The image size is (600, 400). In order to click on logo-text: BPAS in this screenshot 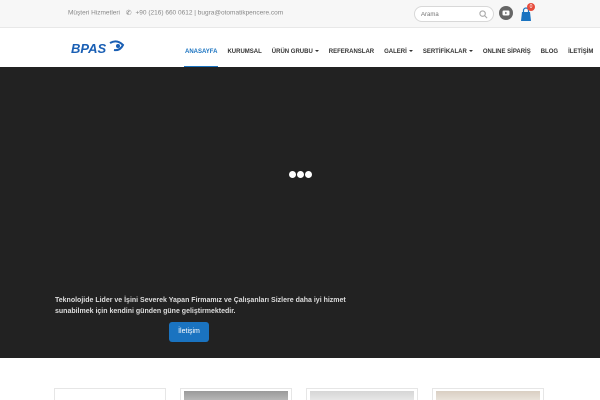, I will do `click(88, 48)`.